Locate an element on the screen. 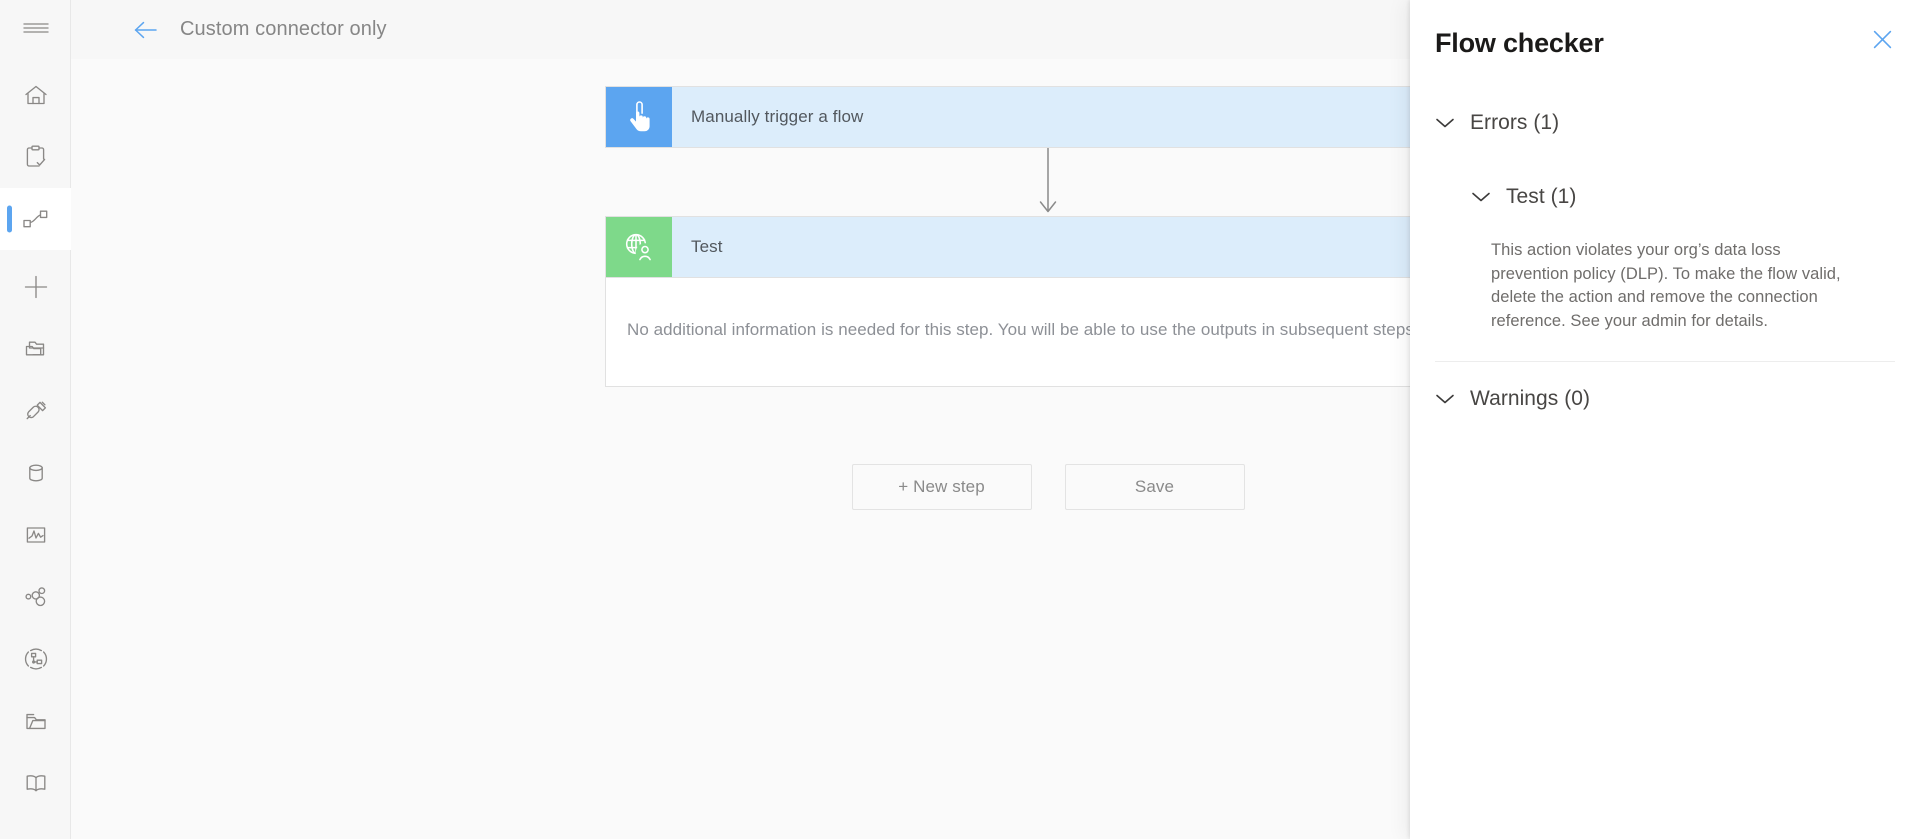  custom-connector-globe-icon is located at coordinates (639, 247).